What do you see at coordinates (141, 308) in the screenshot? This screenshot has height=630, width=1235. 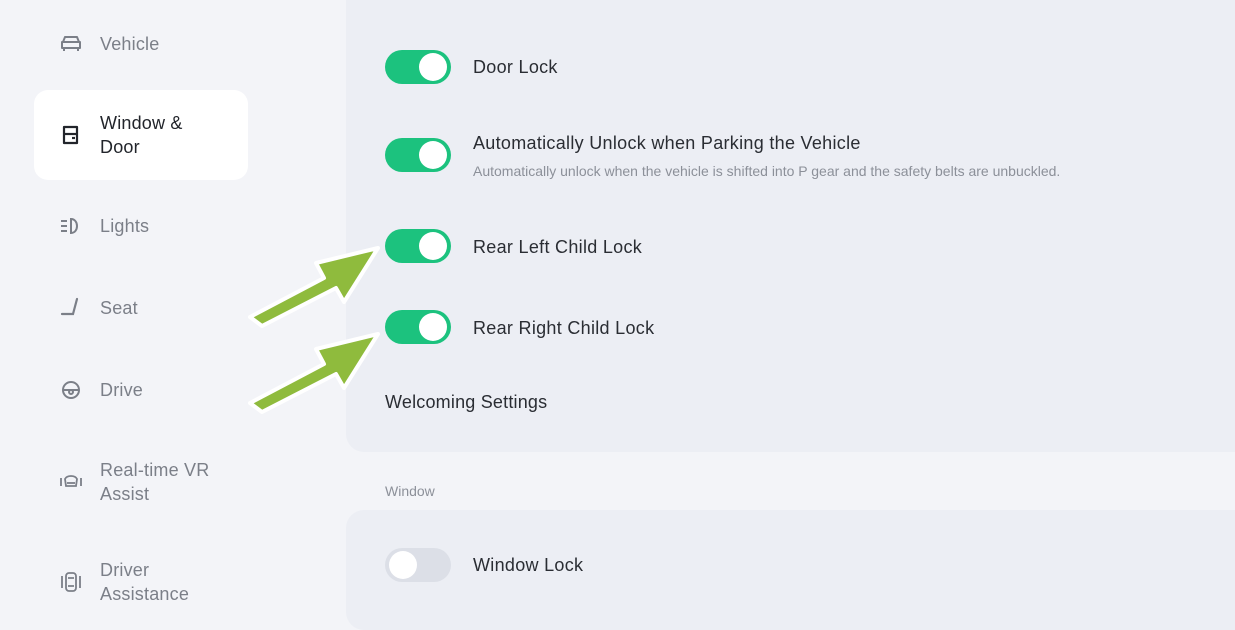 I see `sidebar-item-seat: Seat` at bounding box center [141, 308].